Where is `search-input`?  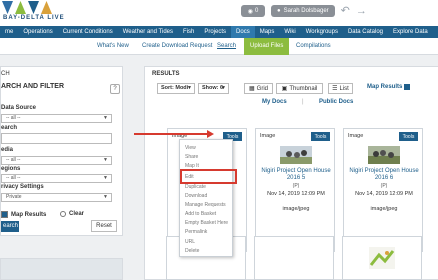 search-input is located at coordinates (56, 138).